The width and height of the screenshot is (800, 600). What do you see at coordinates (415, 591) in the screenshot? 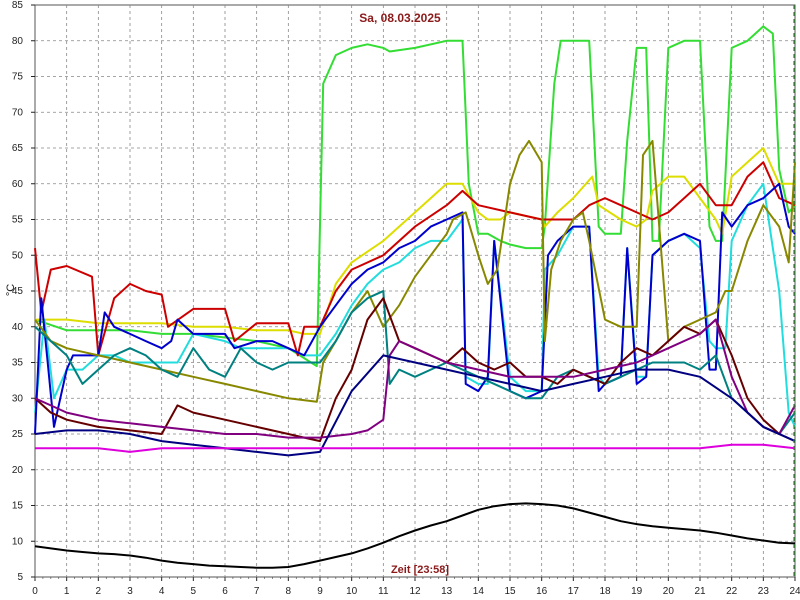
I see `x-tick-label: 12` at bounding box center [415, 591].